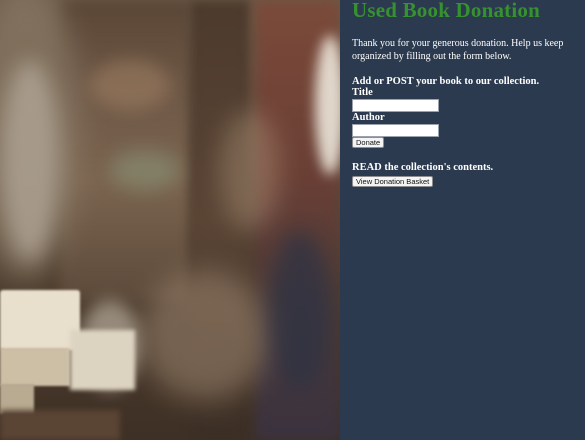 The image size is (585, 440). Describe the element at coordinates (393, 181) in the screenshot. I see `view-donation-basket-button: View Donation Basket` at that location.